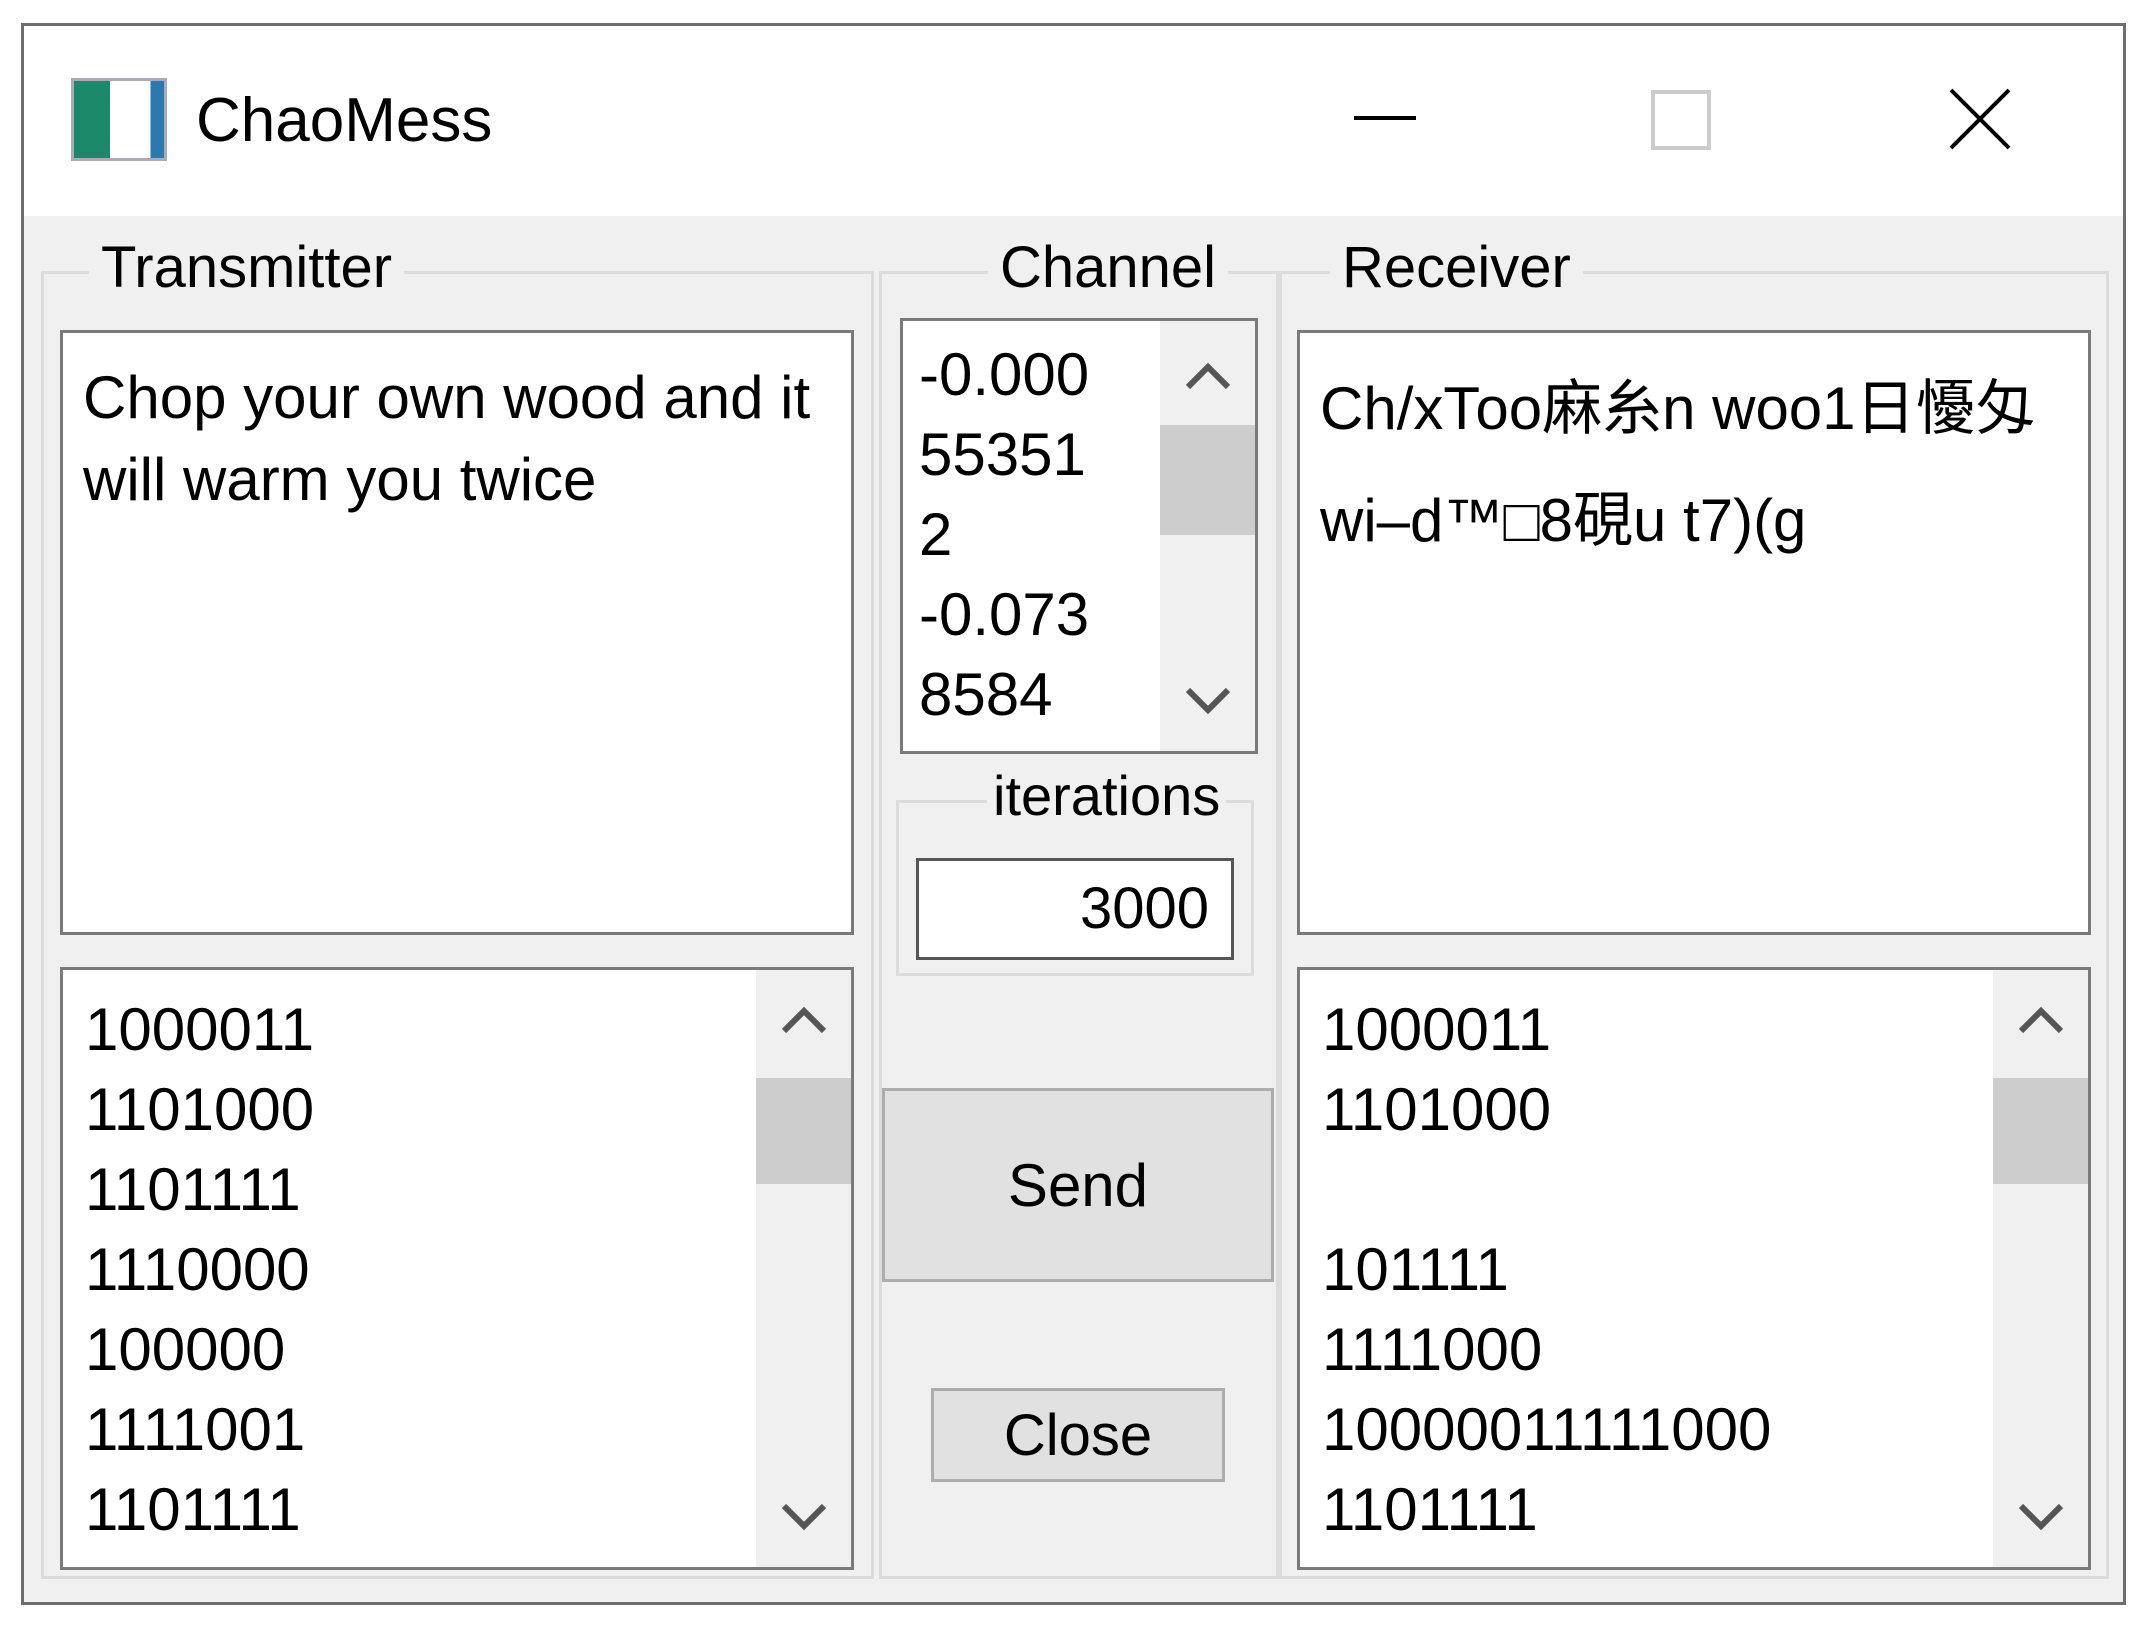 The height and width of the screenshot is (1630, 2148). I want to click on list-item: 1110000, so click(468, 1270).